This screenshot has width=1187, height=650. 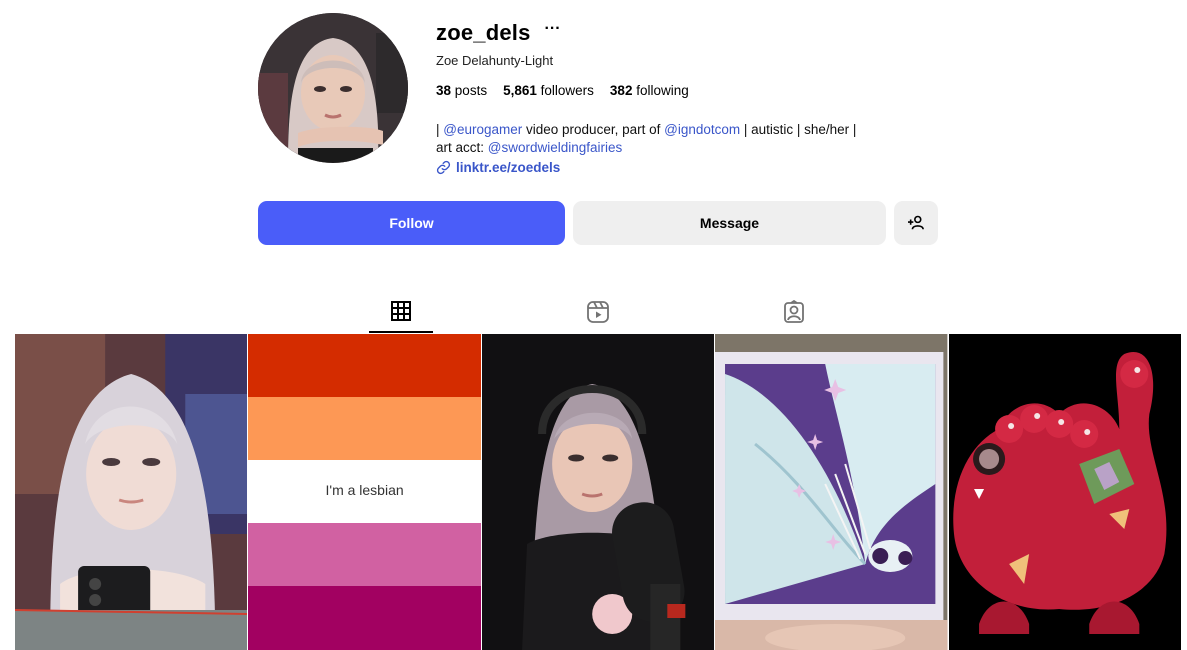 I want to click on post-caption-text: I'm a lesbian, so click(x=364, y=490).